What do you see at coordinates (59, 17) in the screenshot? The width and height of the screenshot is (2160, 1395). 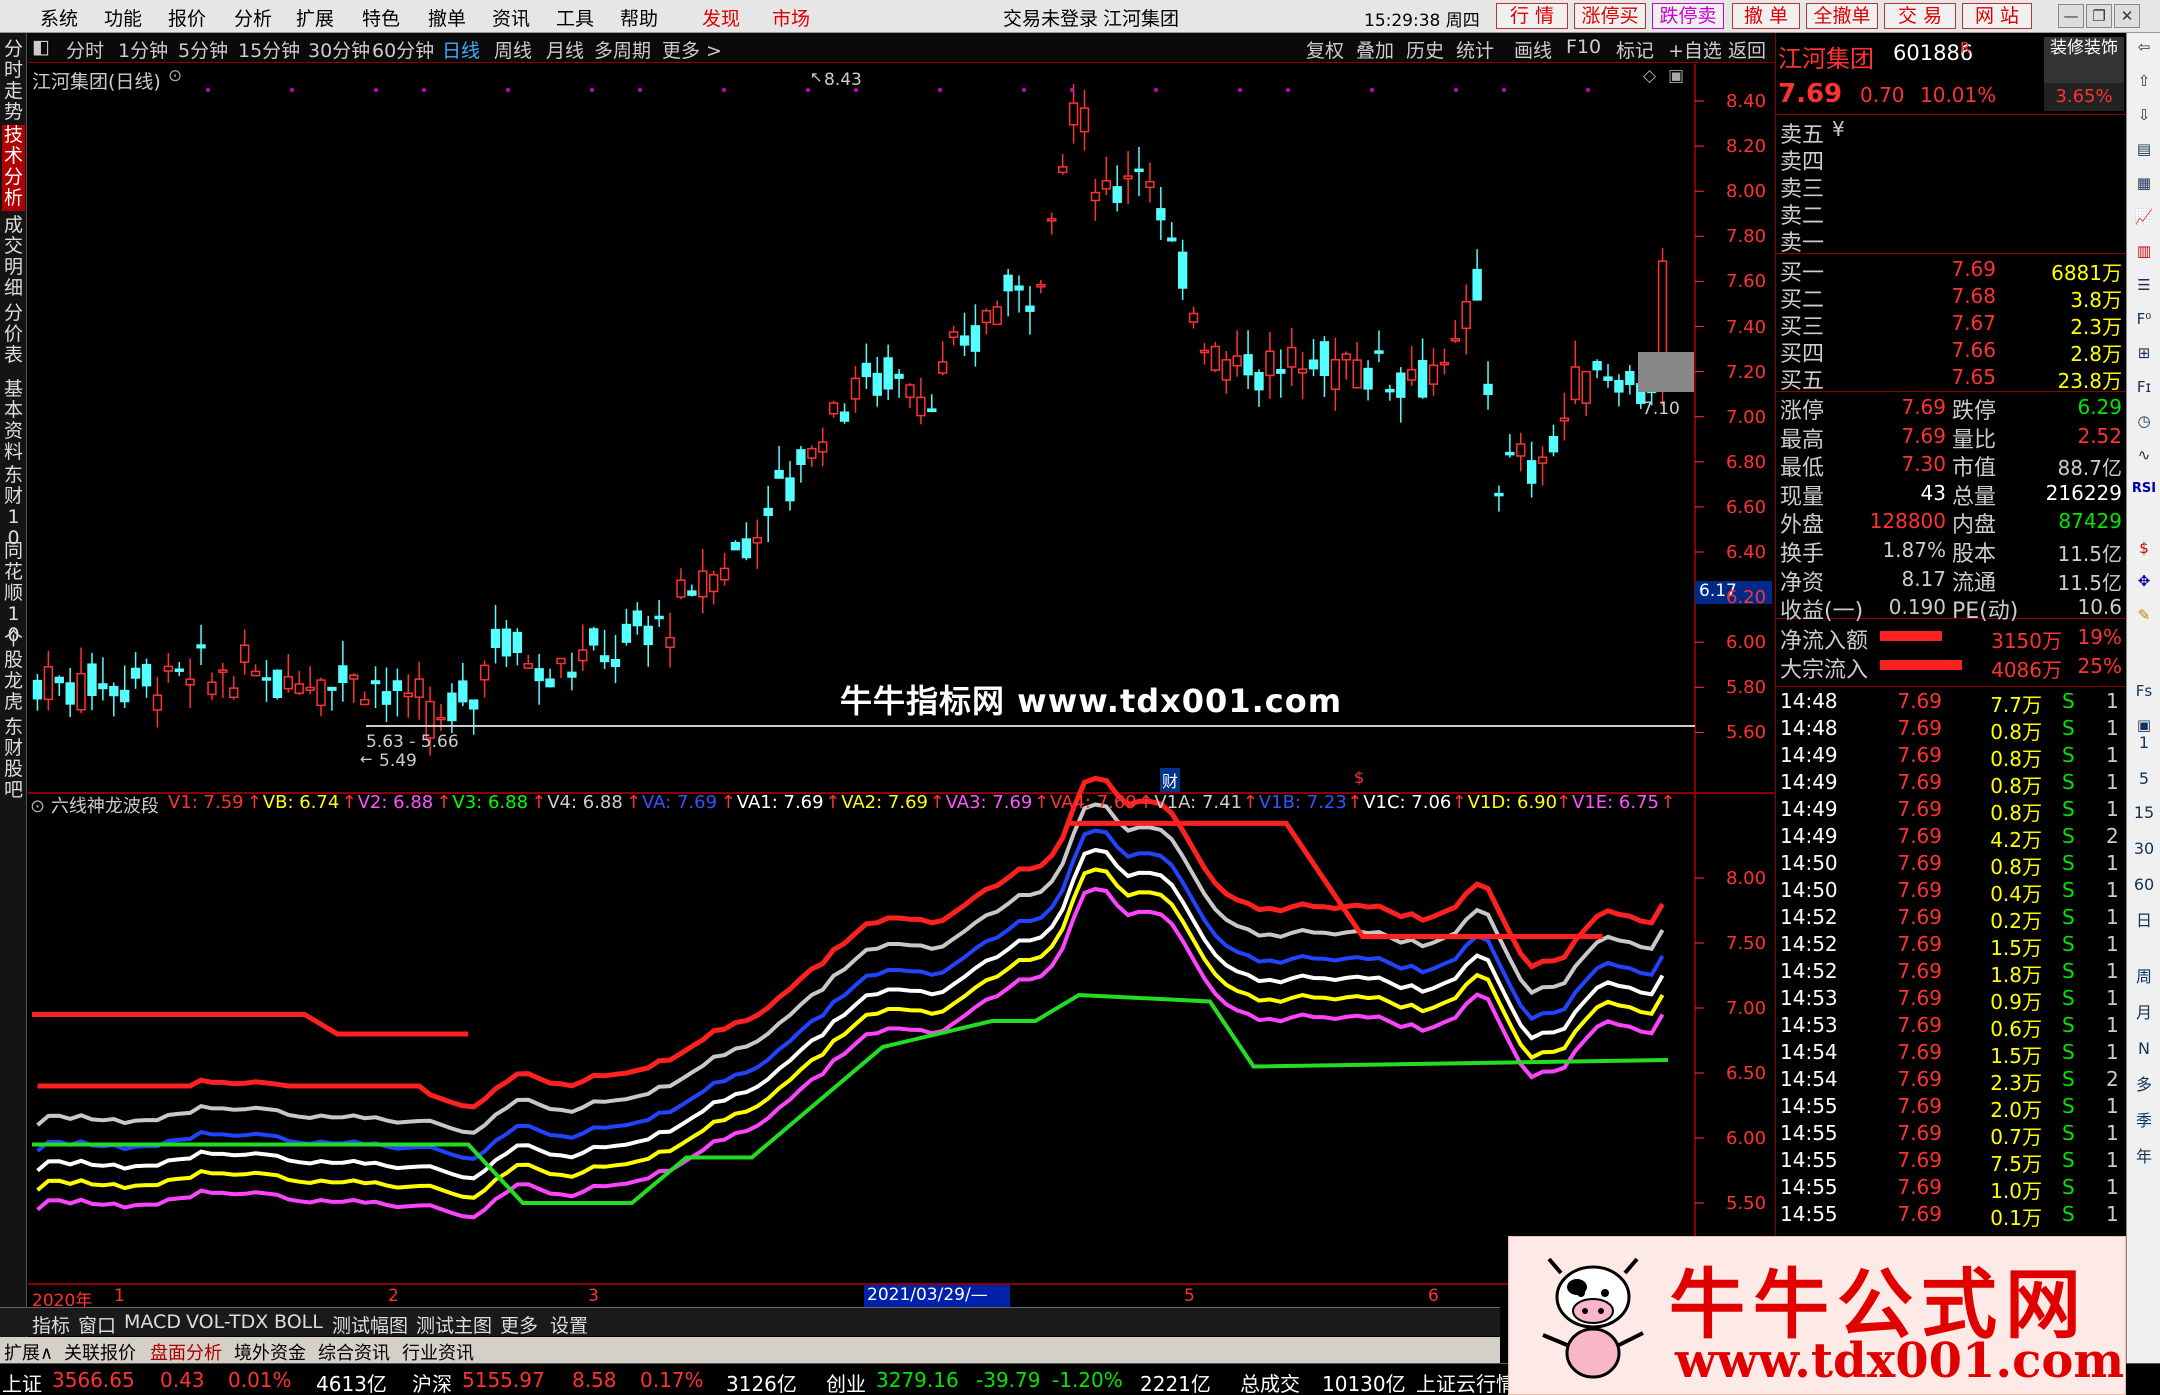 I see `menu-item: 系统` at bounding box center [59, 17].